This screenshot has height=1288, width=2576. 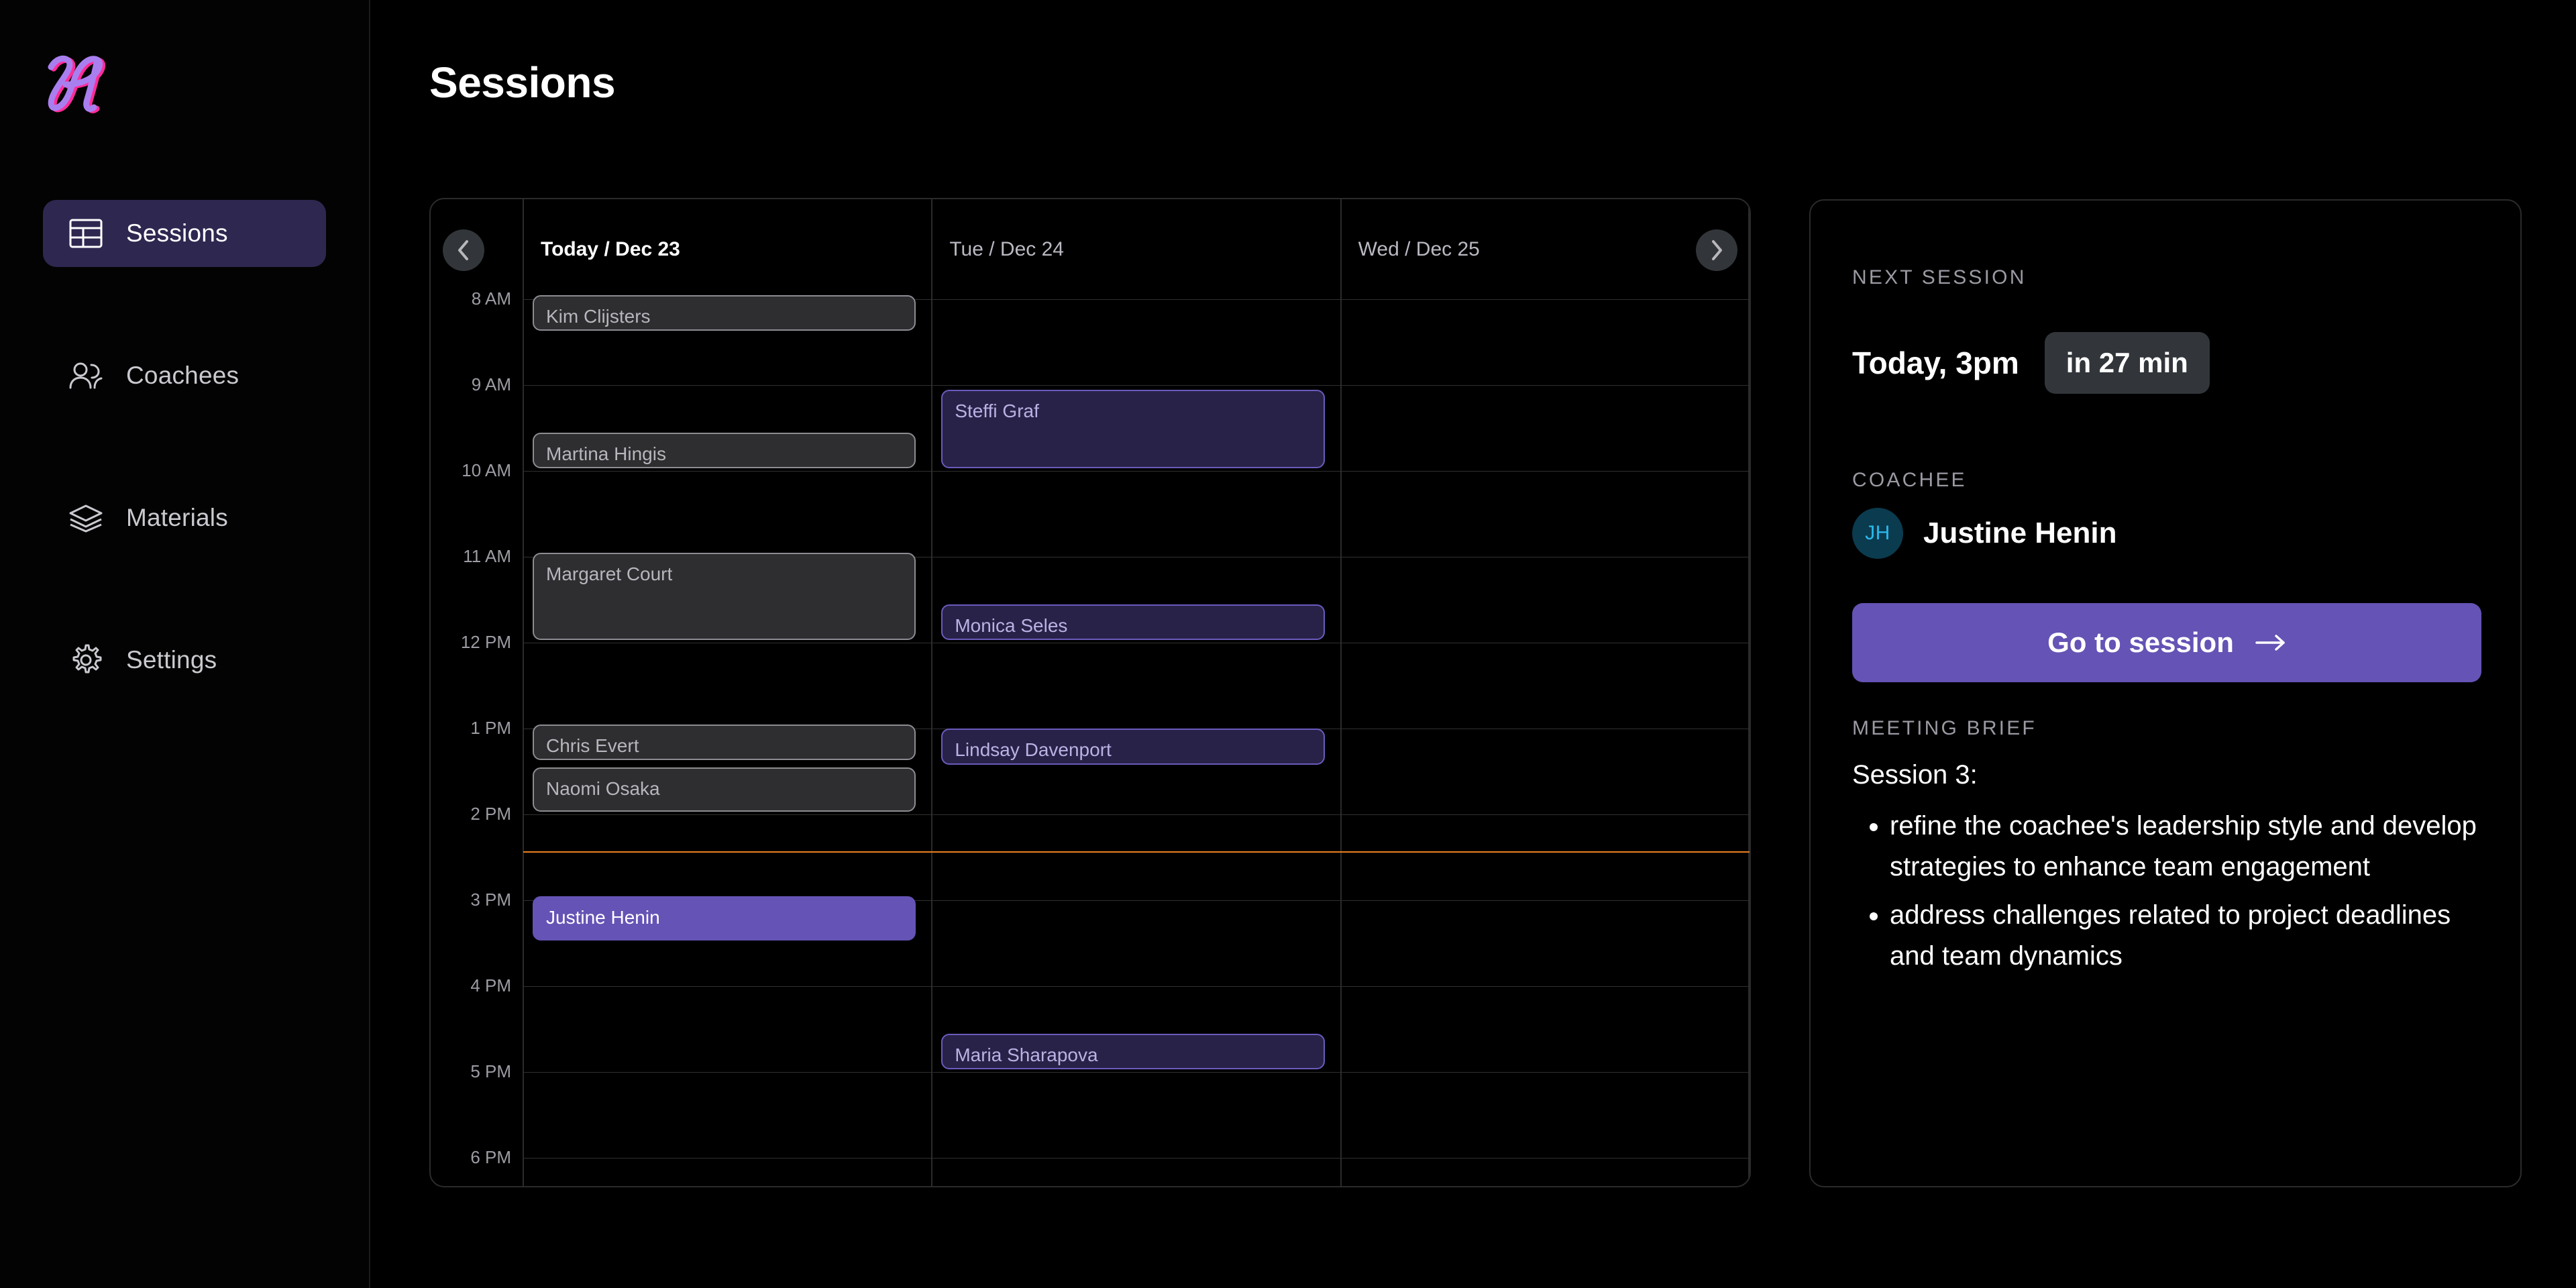 What do you see at coordinates (1909, 480) in the screenshot?
I see `coachee-label: COACHEE` at bounding box center [1909, 480].